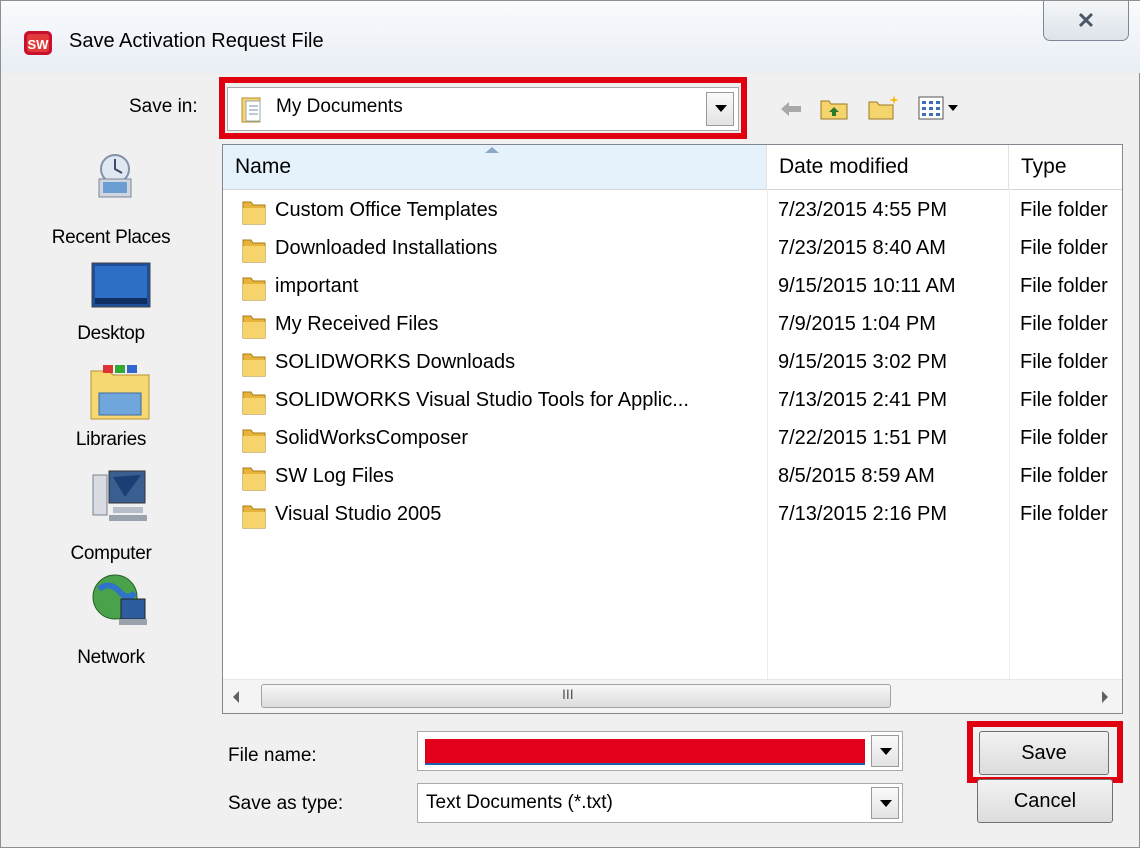 This screenshot has width=1140, height=848. I want to click on close-icon: ✕, so click(1086, 20).